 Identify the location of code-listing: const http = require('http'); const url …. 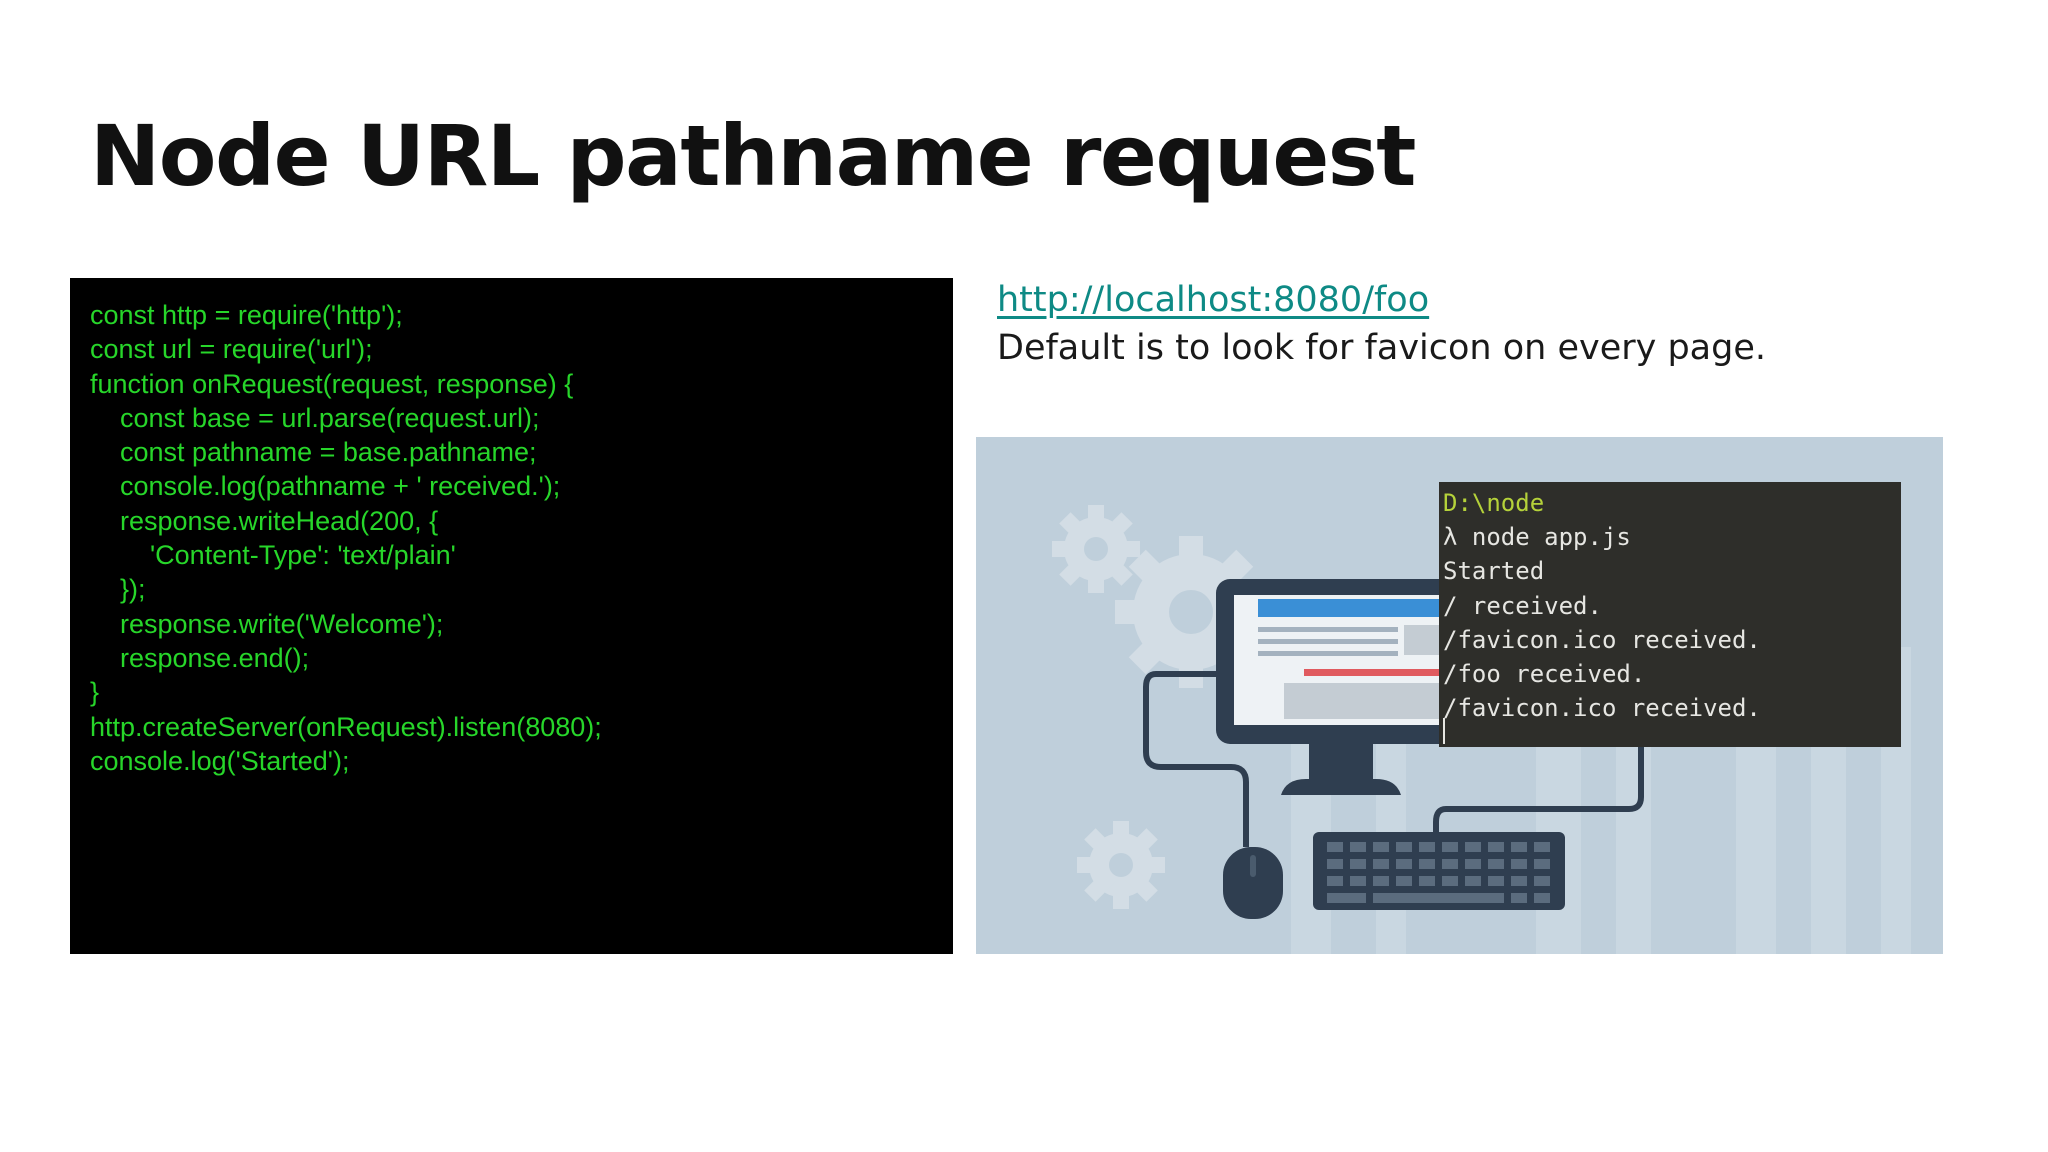
(346, 538).